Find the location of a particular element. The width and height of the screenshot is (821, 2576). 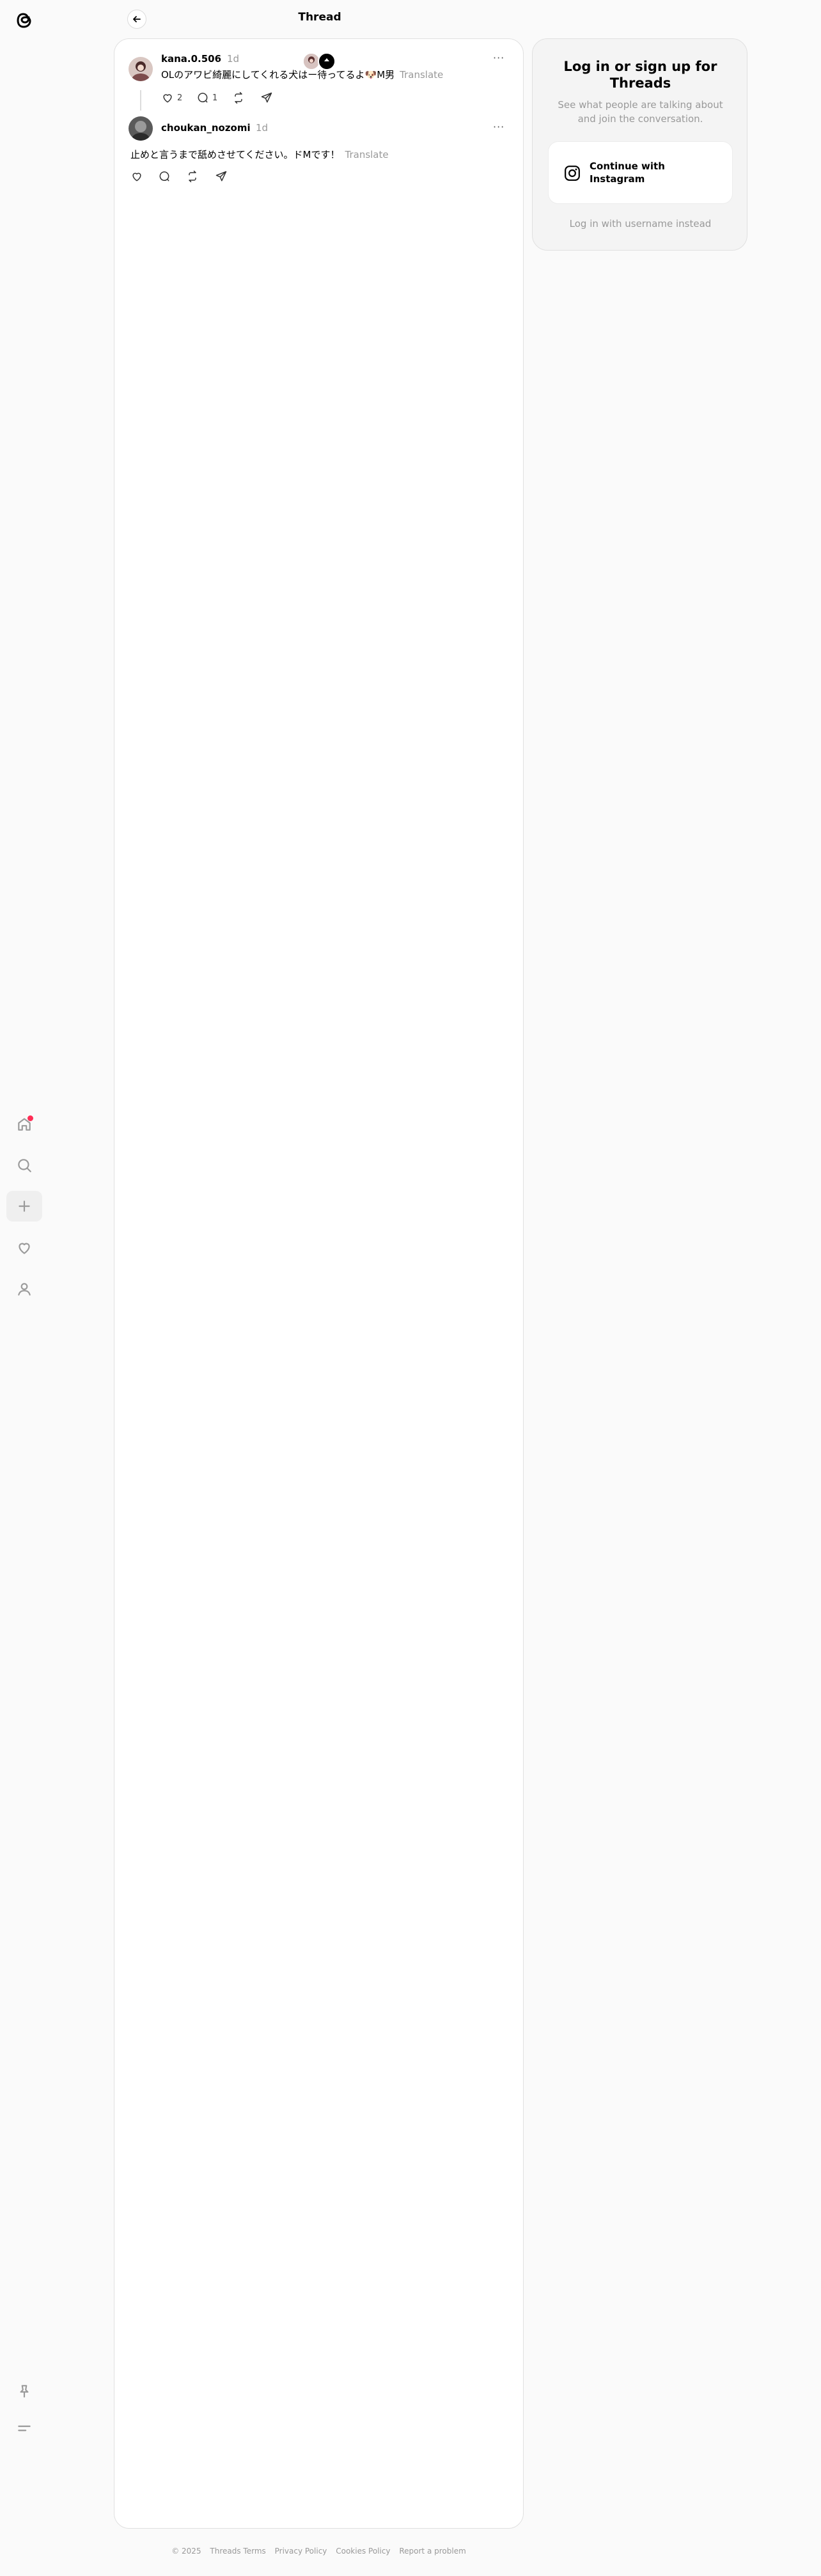

menu-icon is located at coordinates (25, 2428).